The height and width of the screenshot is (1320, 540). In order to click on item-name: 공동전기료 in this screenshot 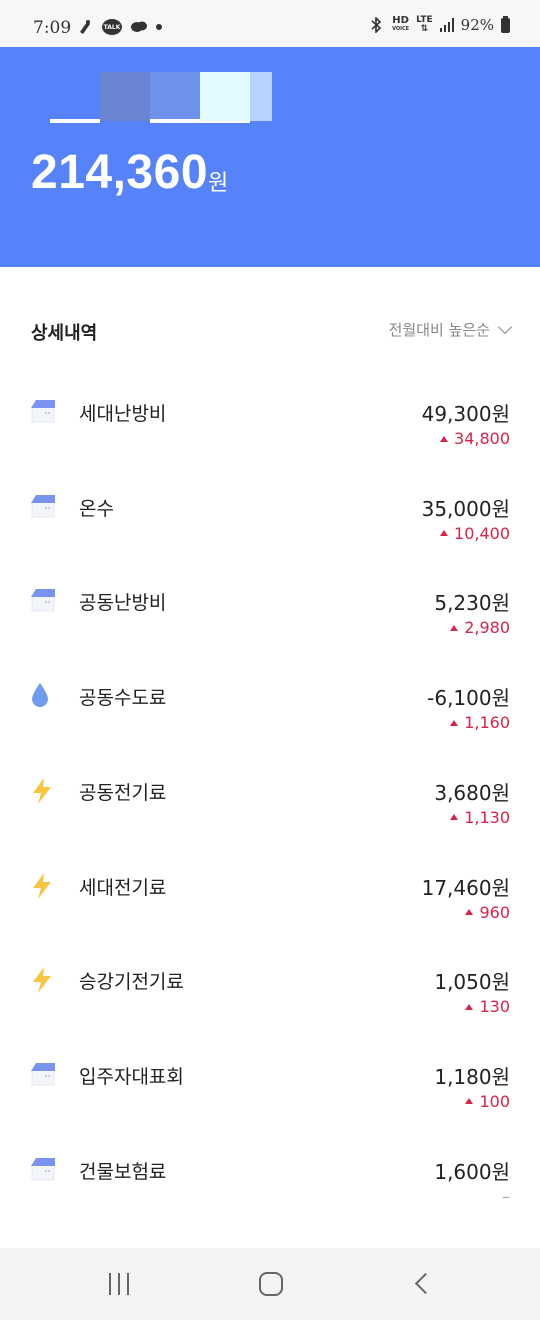, I will do `click(123, 792)`.